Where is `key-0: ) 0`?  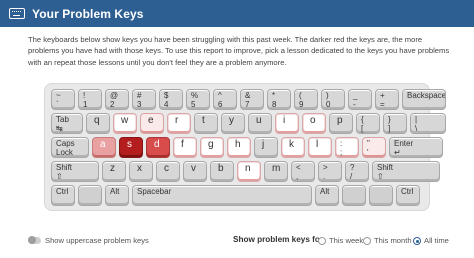 key-0: ) 0 is located at coordinates (333, 99).